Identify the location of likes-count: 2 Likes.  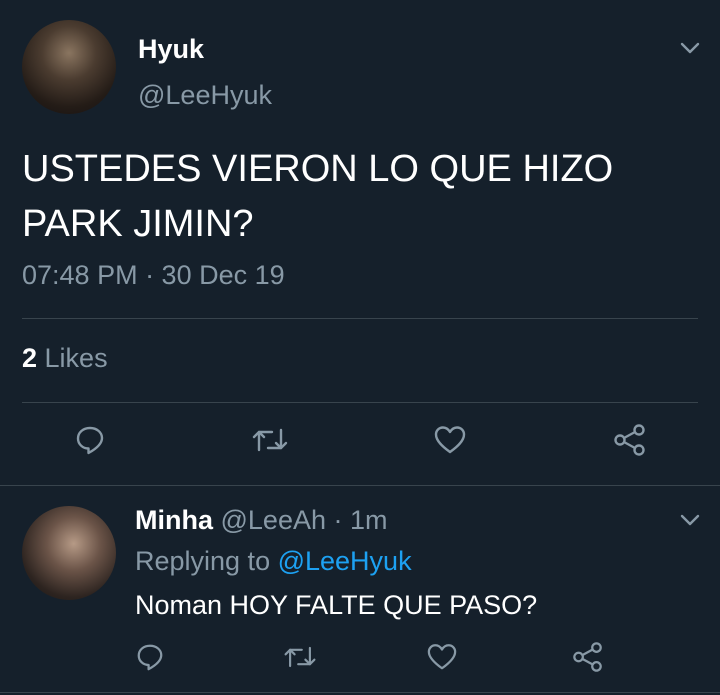
(65, 358).